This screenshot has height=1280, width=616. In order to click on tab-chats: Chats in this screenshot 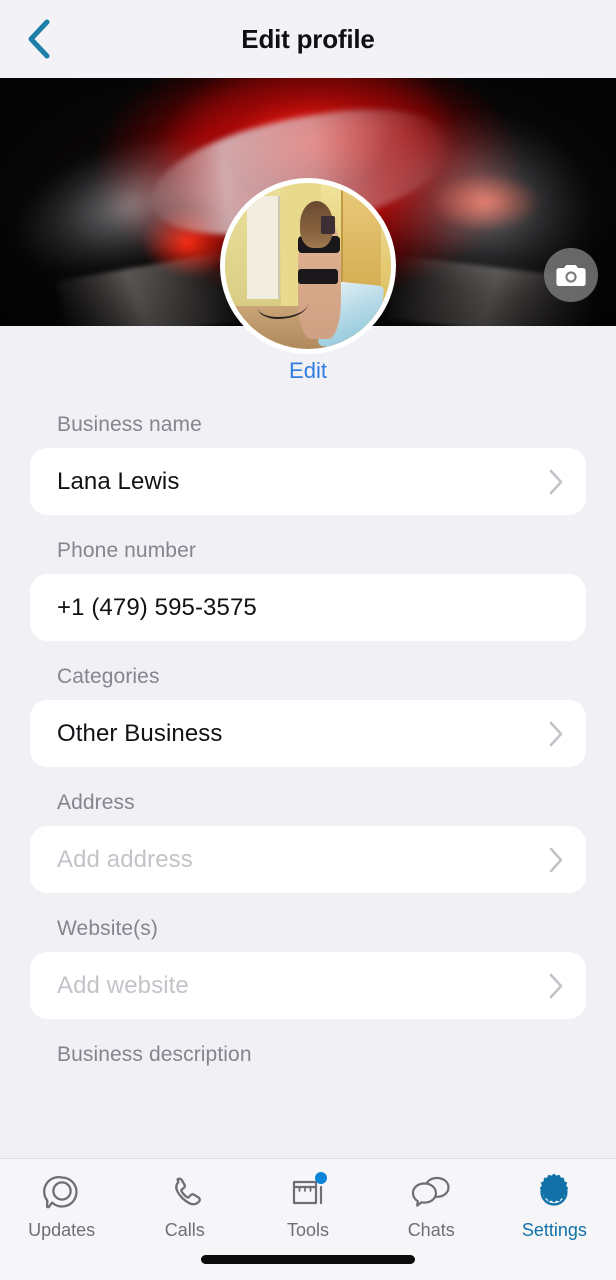, I will do `click(431, 1206)`.